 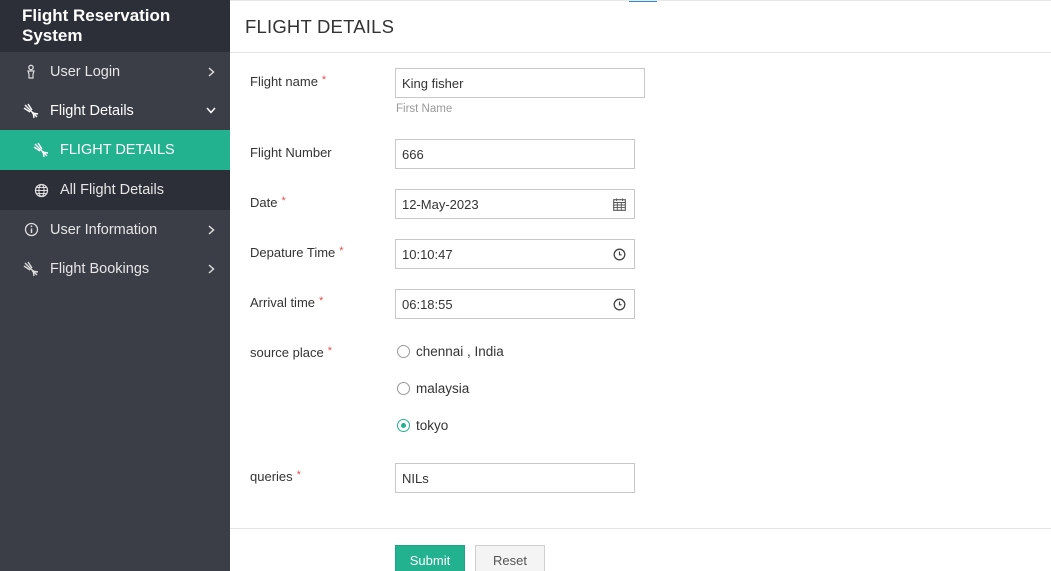 What do you see at coordinates (460, 351) in the screenshot?
I see `radio-label: chennai , India` at bounding box center [460, 351].